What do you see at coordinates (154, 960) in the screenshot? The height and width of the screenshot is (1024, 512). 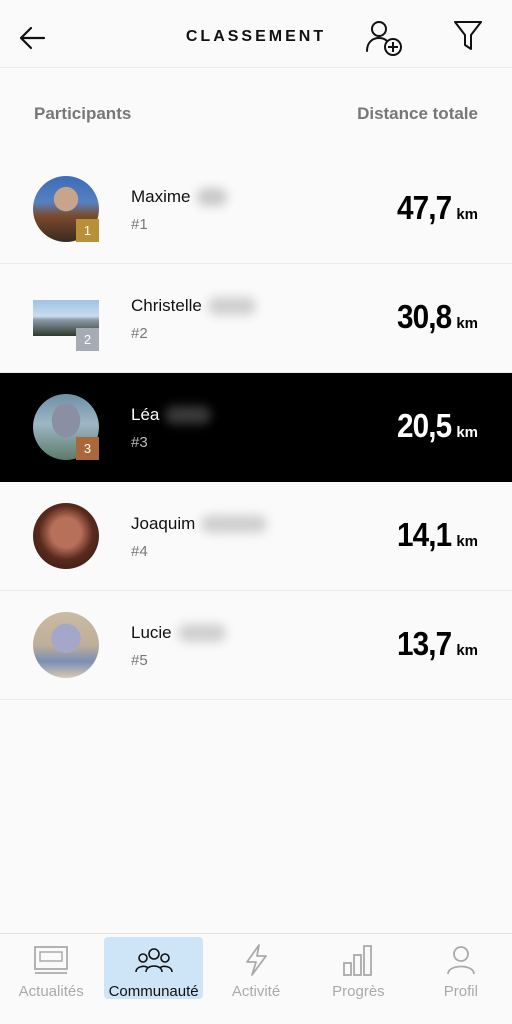 I see `community-icon` at bounding box center [154, 960].